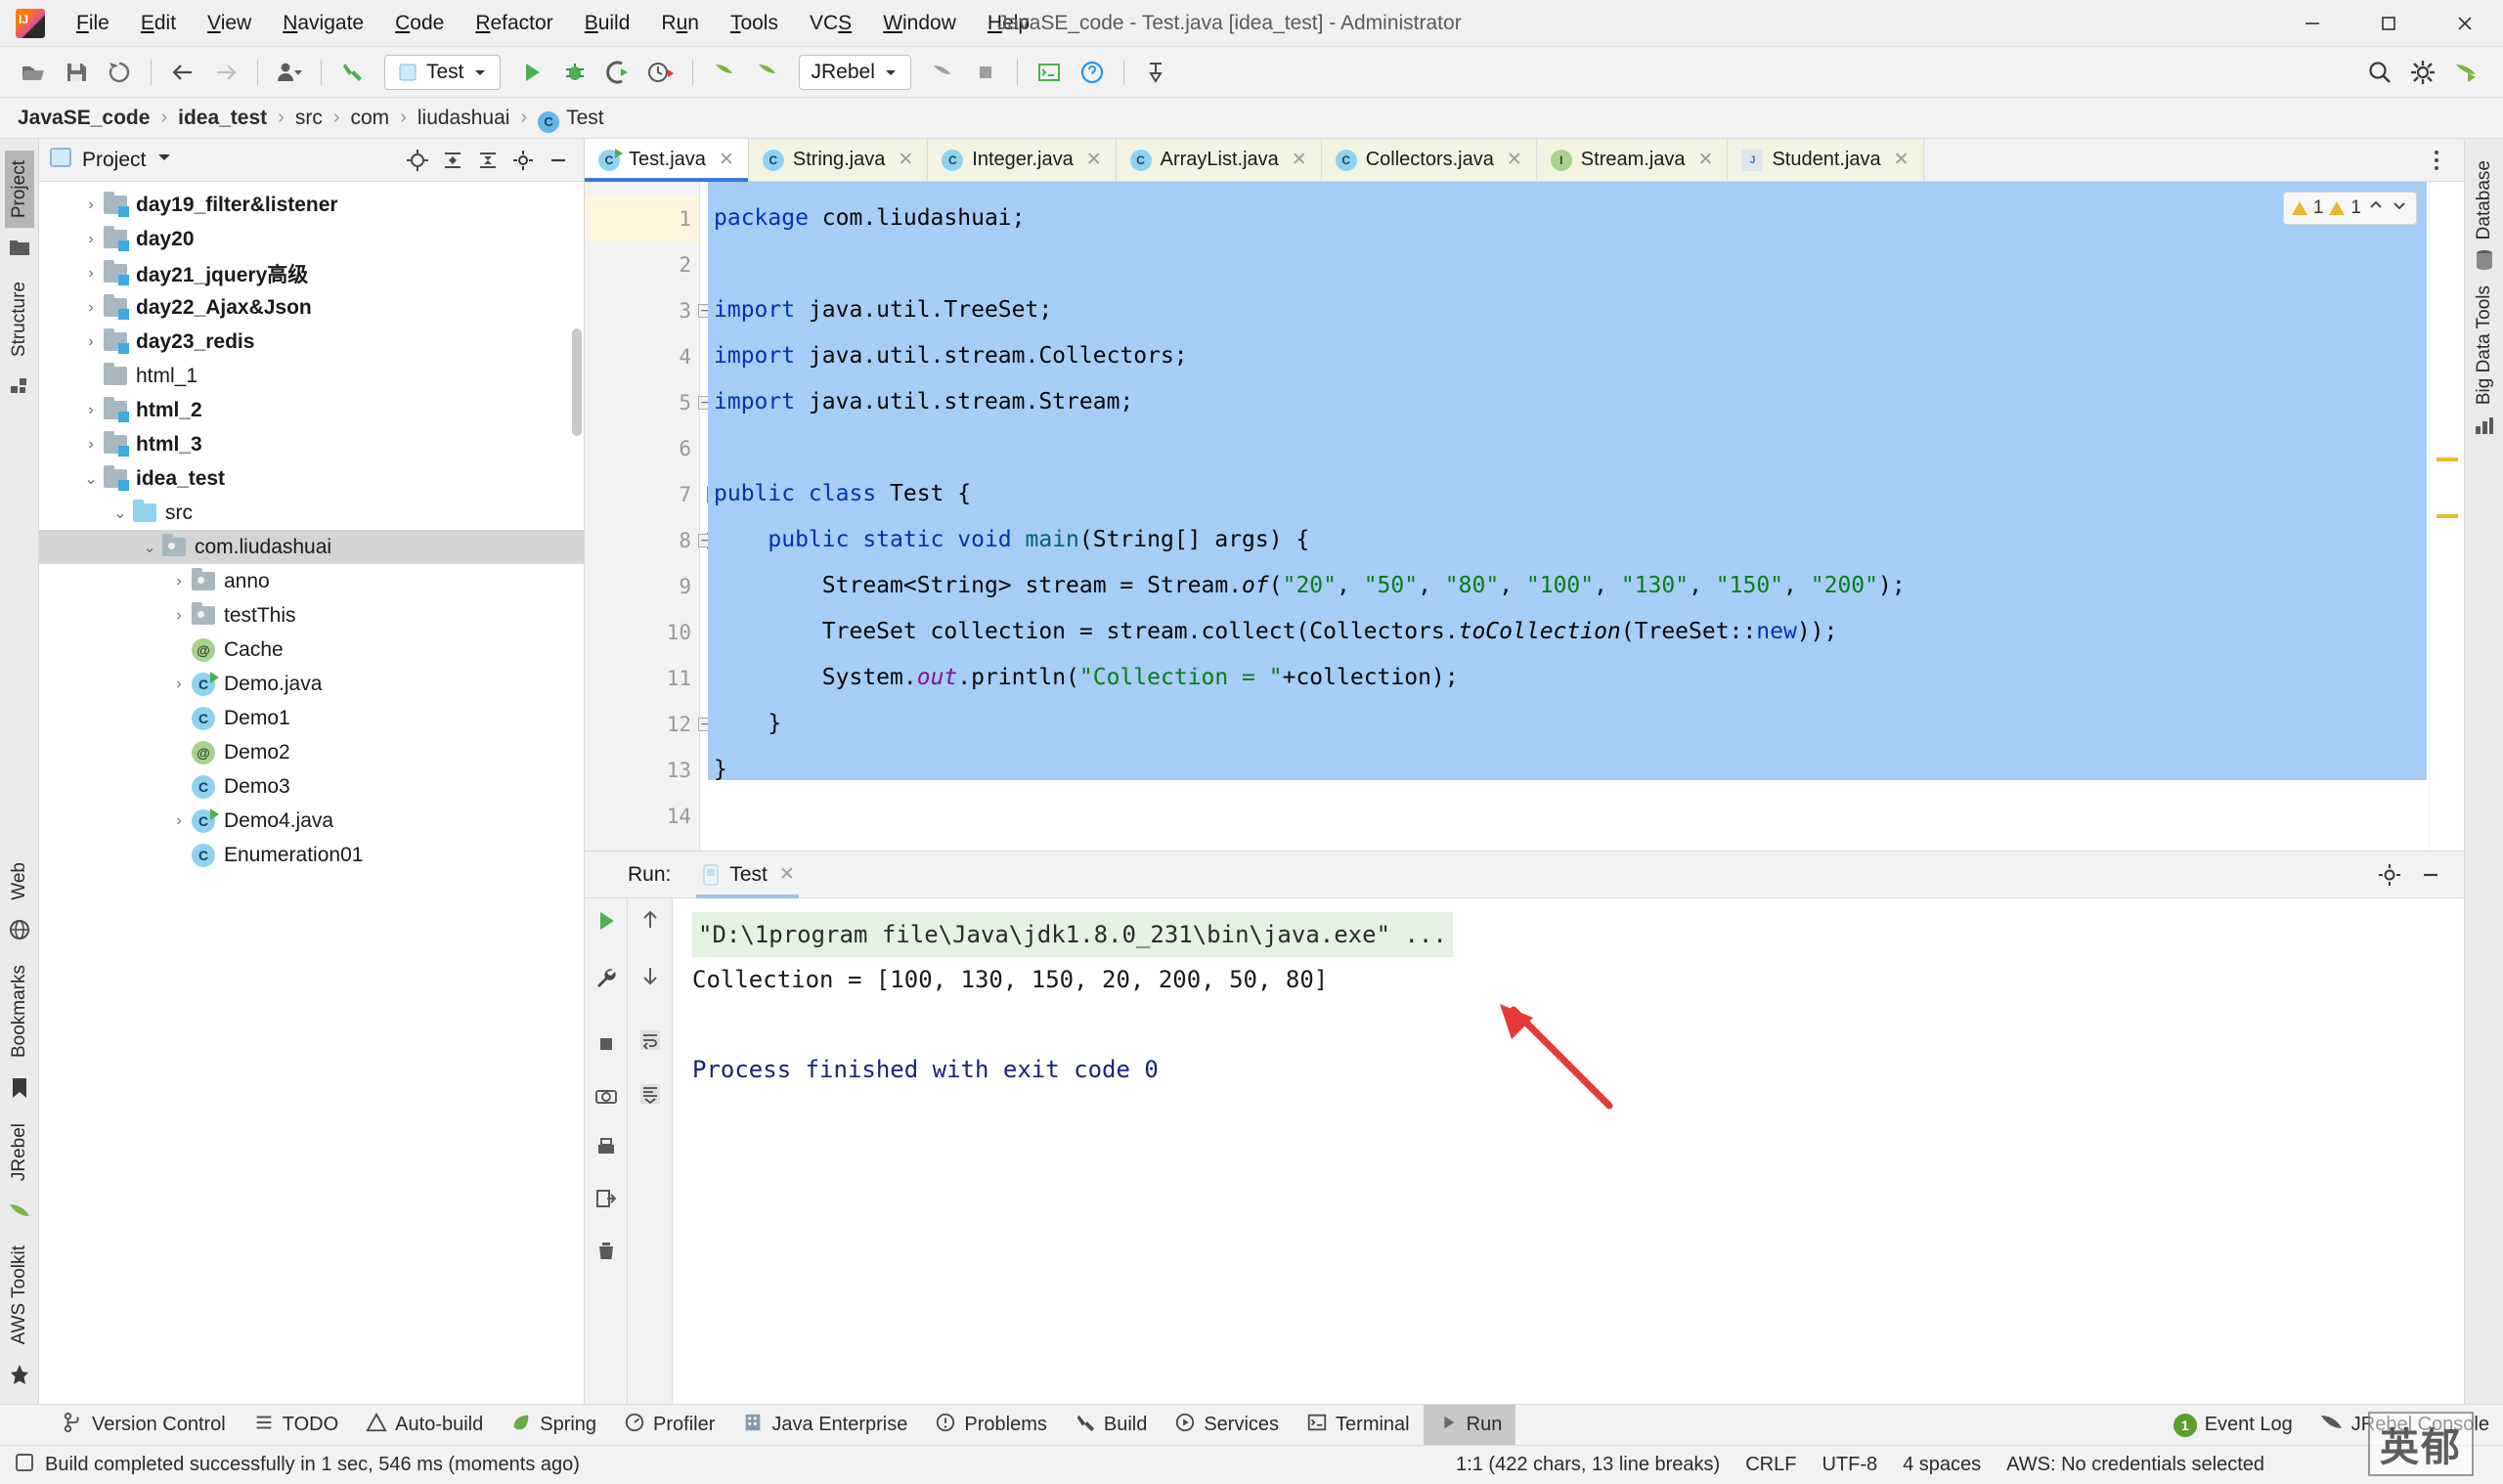 Image resolution: width=2503 pixels, height=1484 pixels. What do you see at coordinates (767, 72) in the screenshot?
I see `jrebel-debug-icon` at bounding box center [767, 72].